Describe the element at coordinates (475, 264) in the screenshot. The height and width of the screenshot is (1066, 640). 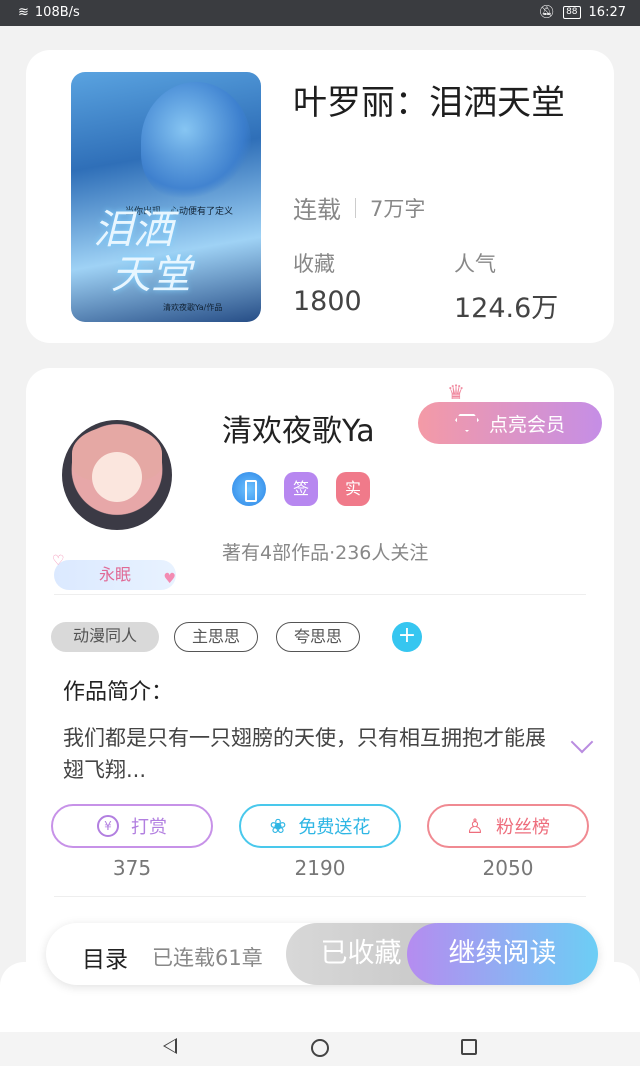
I see `popularity-label: 人气` at that location.